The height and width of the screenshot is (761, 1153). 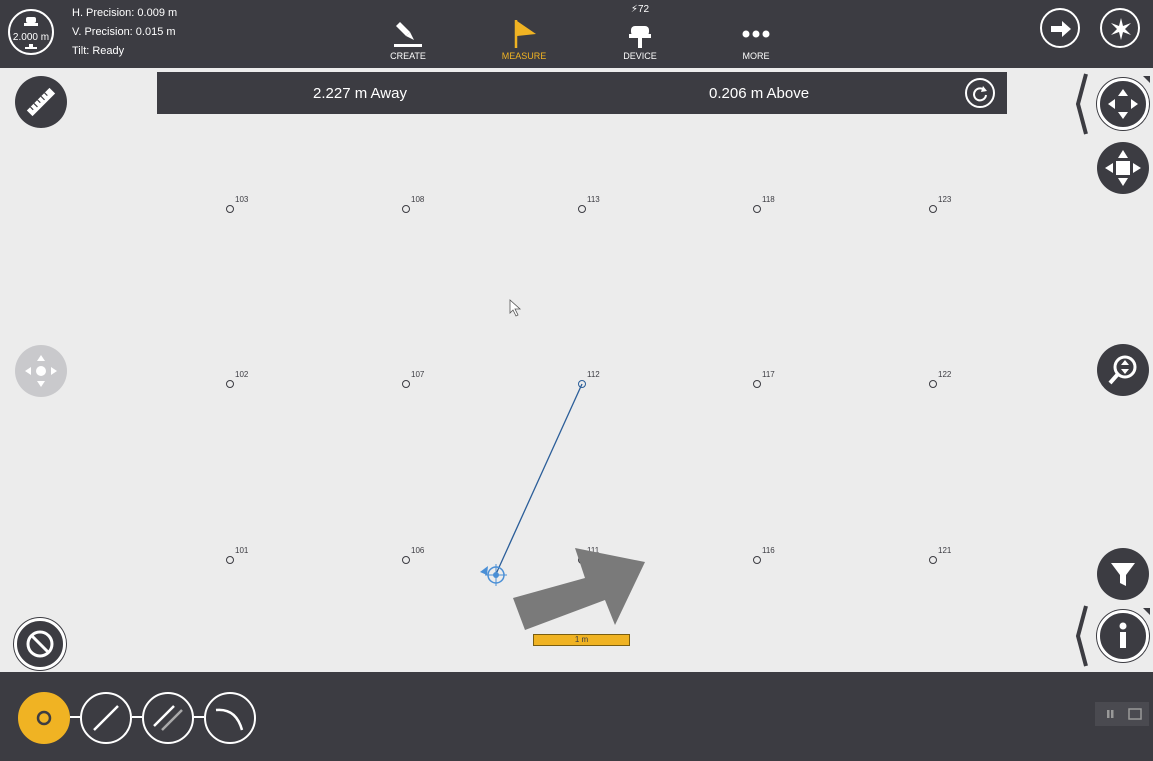 I want to click on scale-label: 1 m, so click(x=581, y=639).